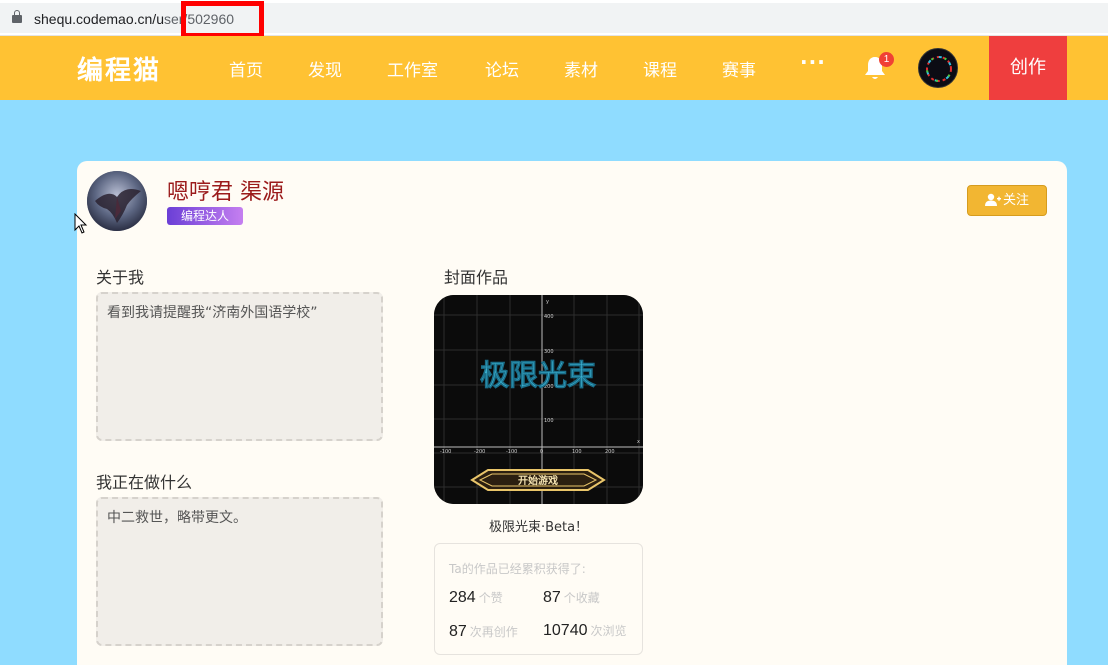  I want to click on create-button: 创作, so click(1028, 68).